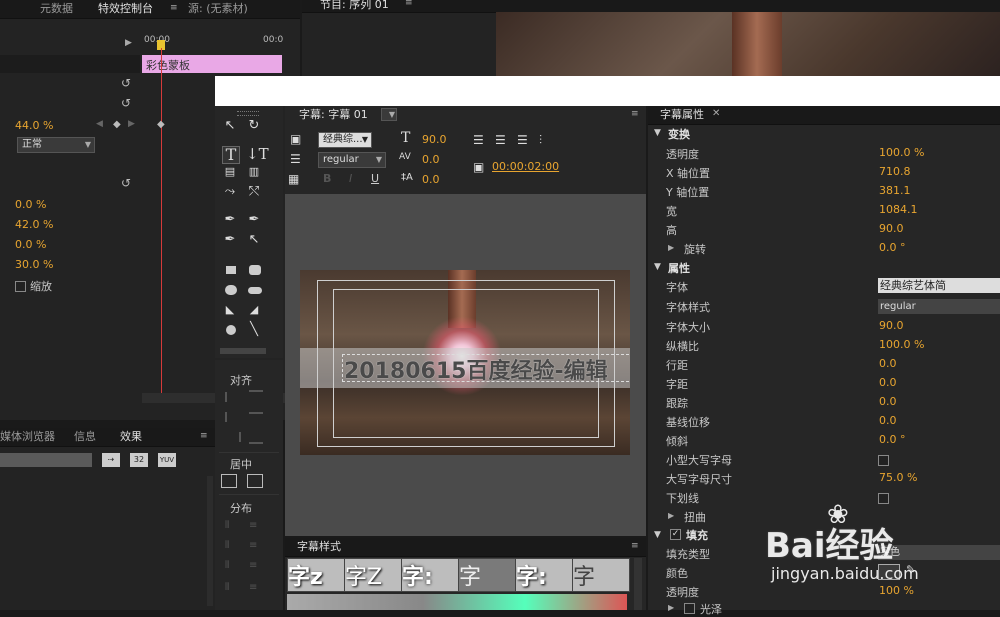 The width and height of the screenshot is (1000, 617). Describe the element at coordinates (29, 437) in the screenshot. I see `tab-media-browser: 媒体浏览器` at that location.